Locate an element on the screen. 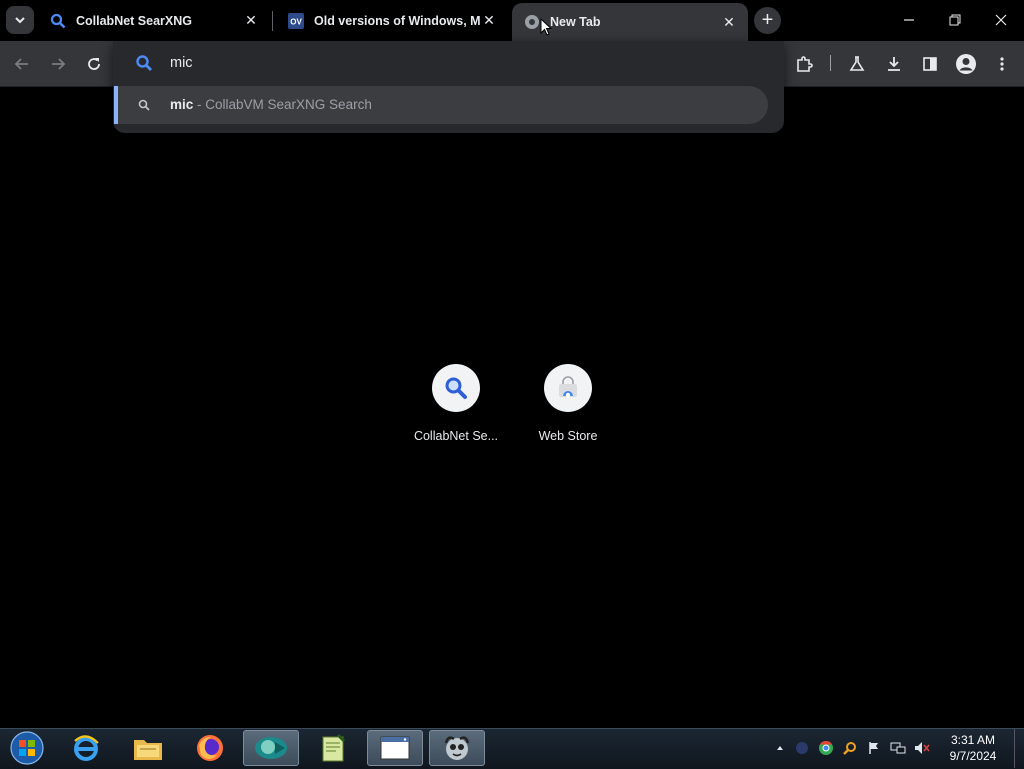  taskbar-firefox is located at coordinates (210, 748).